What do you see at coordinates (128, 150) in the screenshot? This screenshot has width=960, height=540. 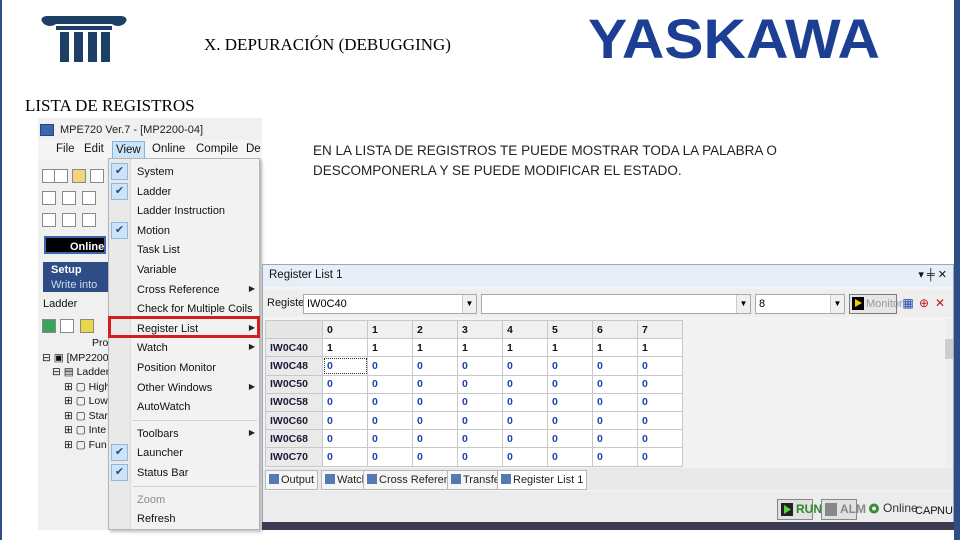 I see `menu-view: View` at bounding box center [128, 150].